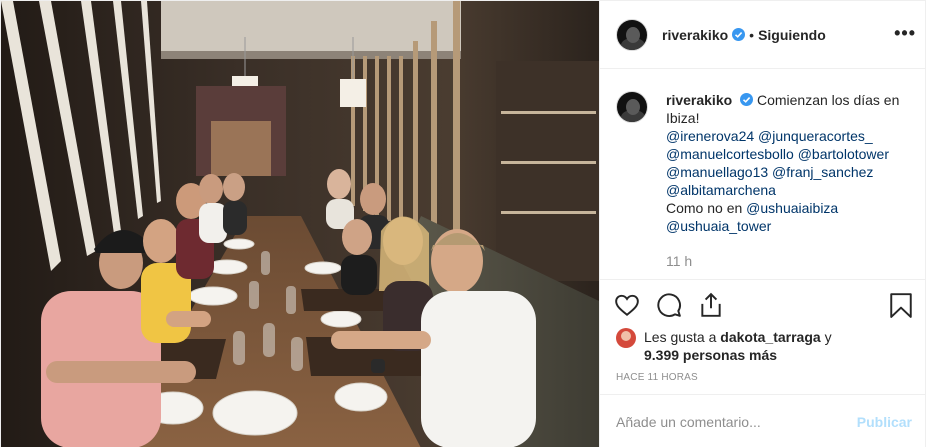 The width and height of the screenshot is (926, 447). I want to click on publish-button: Publicar, so click(884, 422).